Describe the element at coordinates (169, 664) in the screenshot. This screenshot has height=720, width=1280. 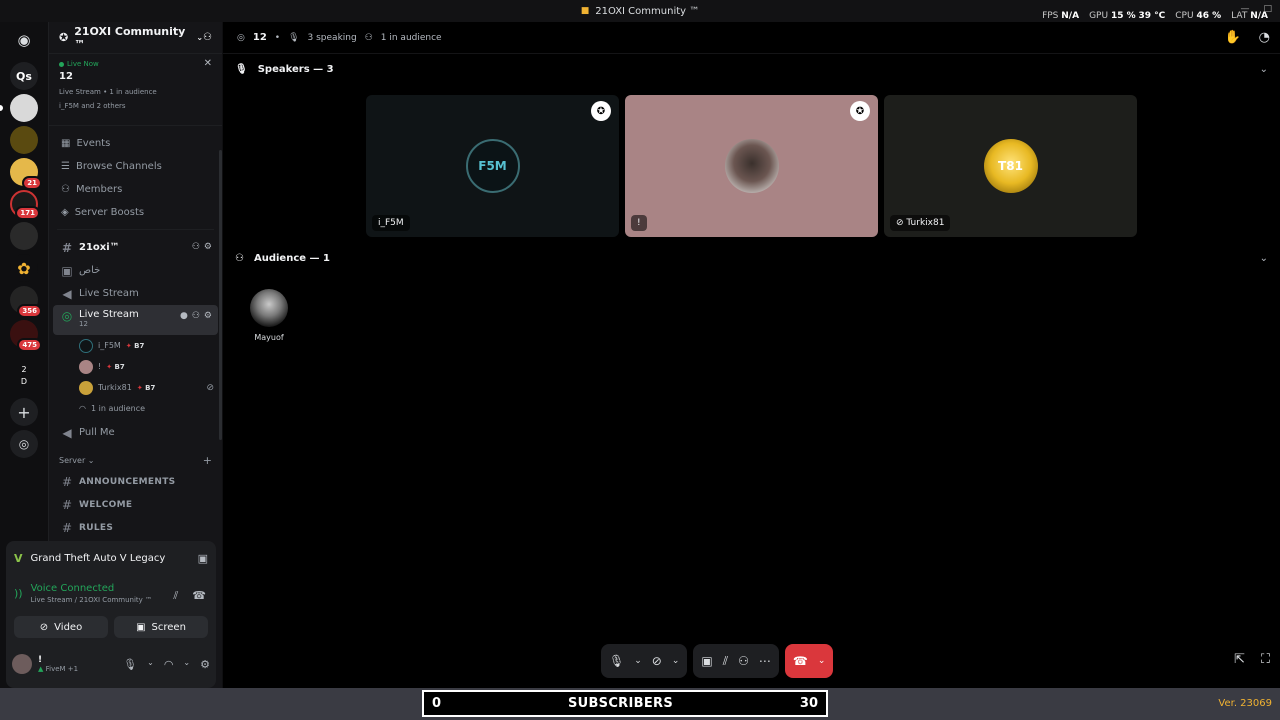
I see `headphones-icon: ◠` at that location.